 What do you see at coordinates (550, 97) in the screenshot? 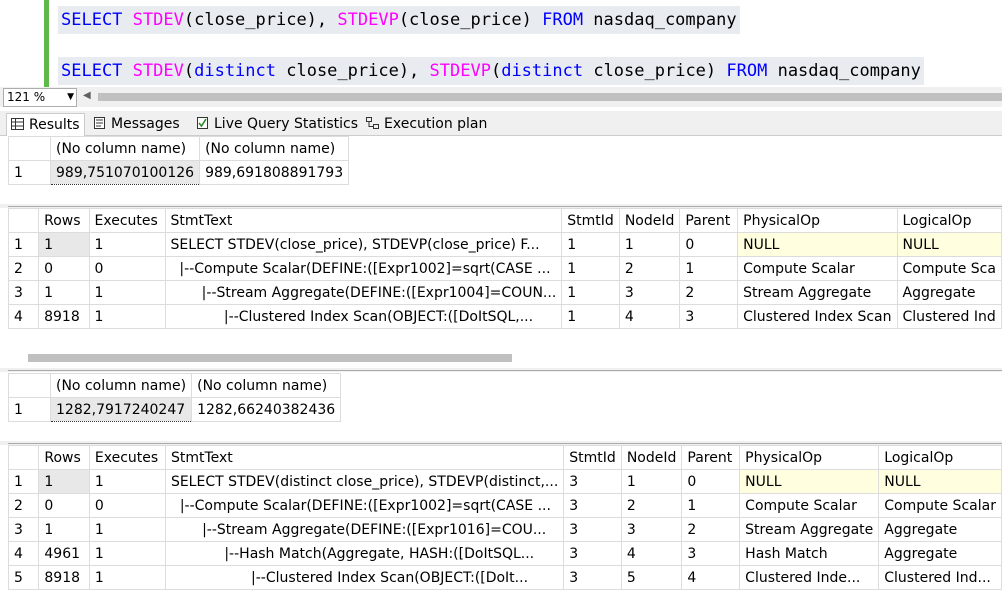
I see `editor-horizontal-scrollbar` at bounding box center [550, 97].